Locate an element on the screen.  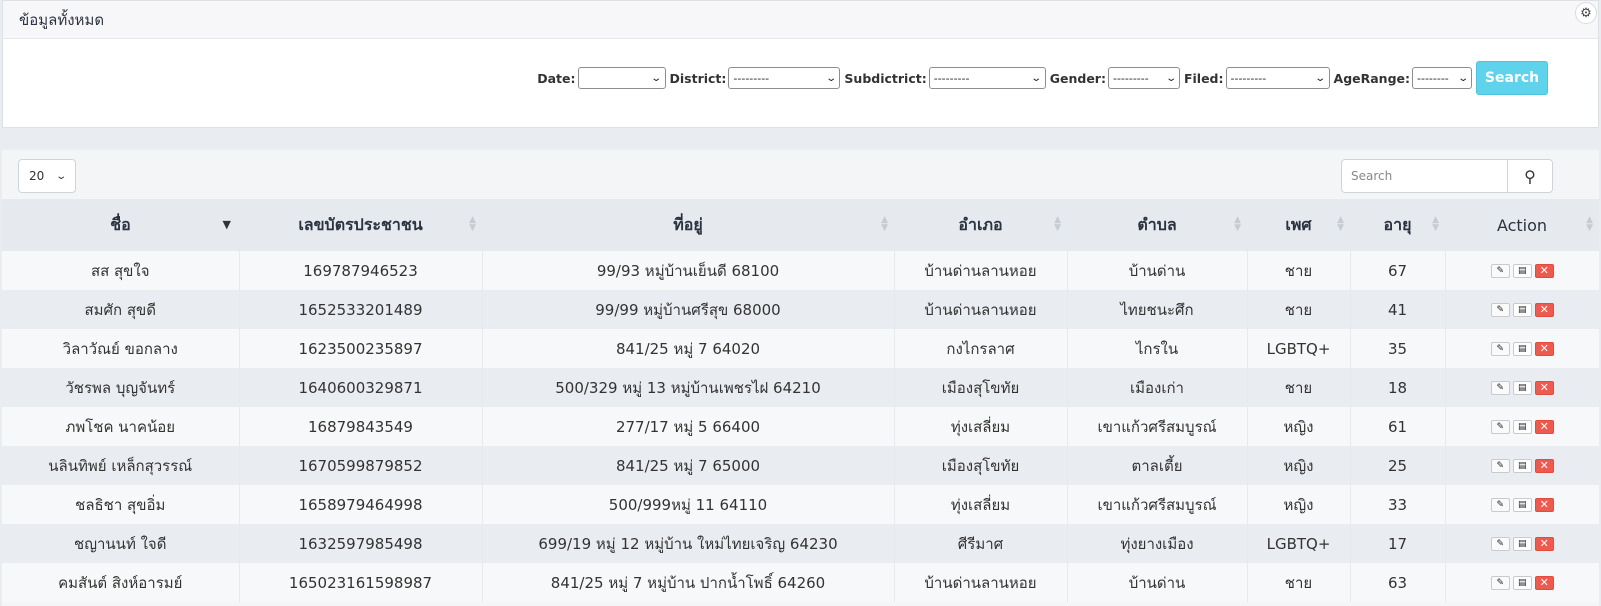
column-header-district: อำเภอ ▲ ▼ is located at coordinates (980, 225).